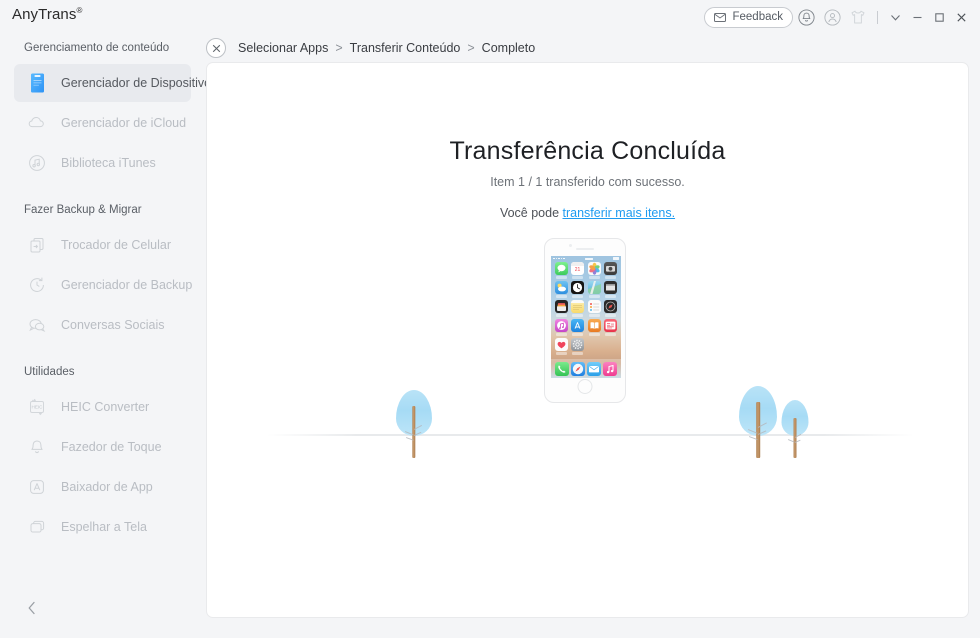 The width and height of the screenshot is (980, 638). Describe the element at coordinates (113, 325) in the screenshot. I see `sidebar-item-label: Conversas Sociais` at that location.